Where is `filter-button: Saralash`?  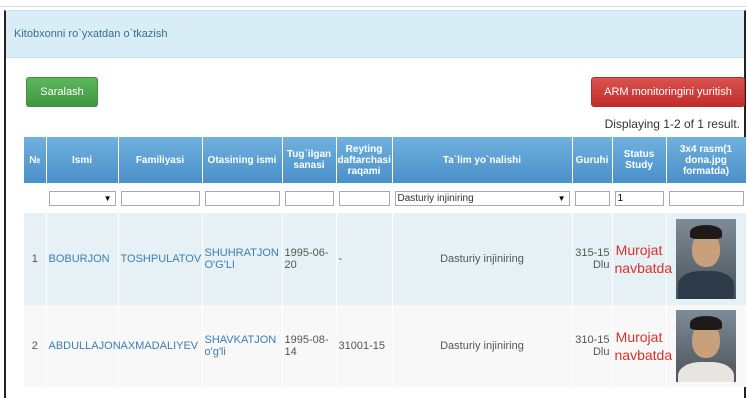
filter-button: Saralash is located at coordinates (62, 92).